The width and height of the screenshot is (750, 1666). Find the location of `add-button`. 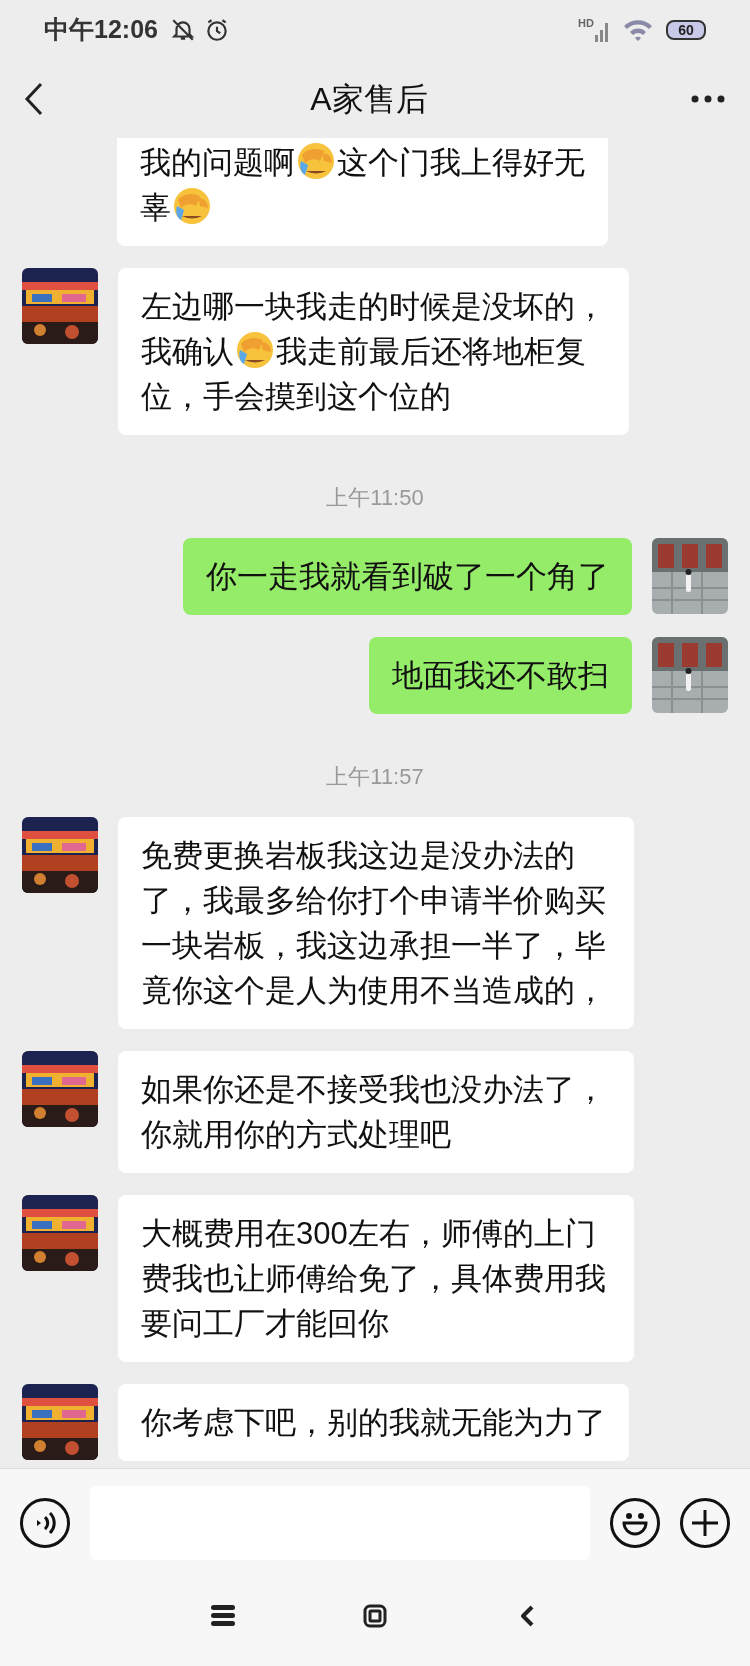

add-button is located at coordinates (705, 1522).